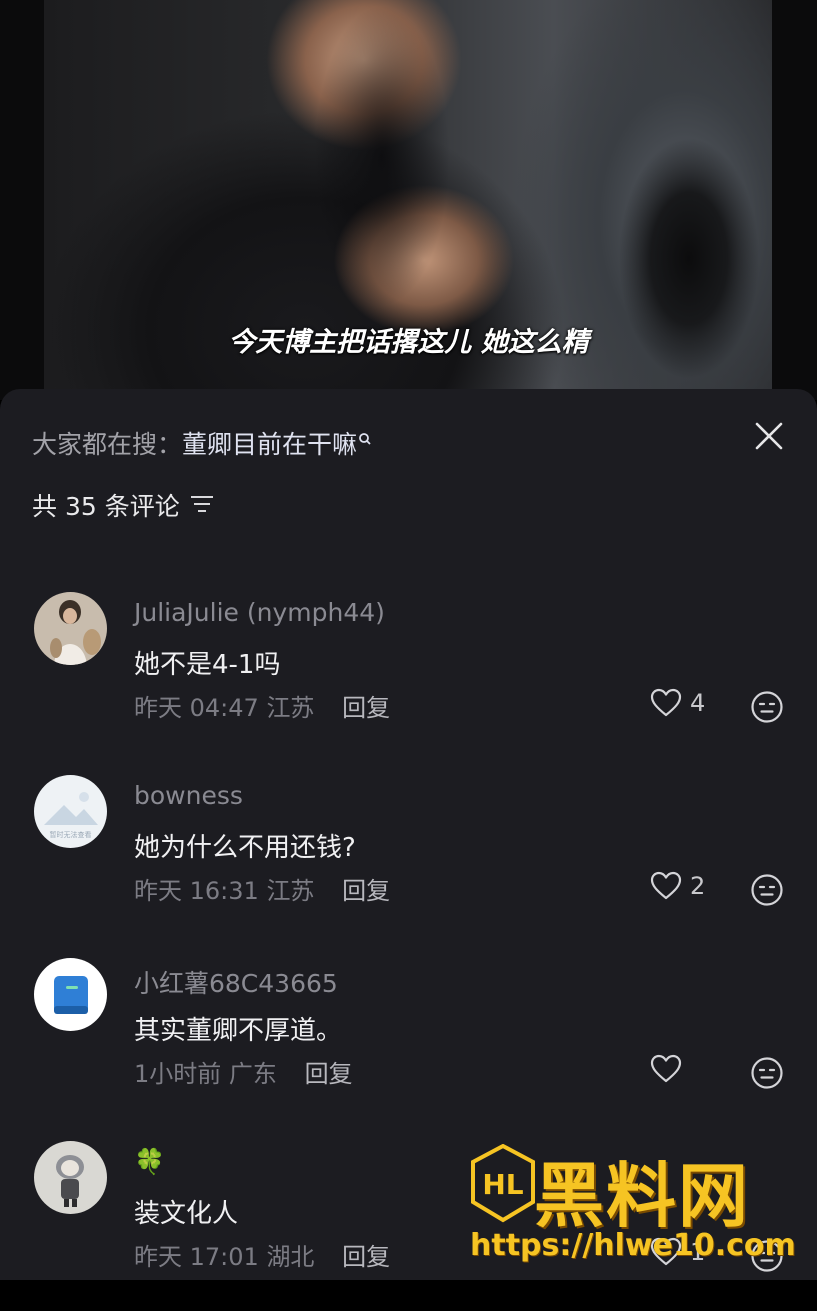  I want to click on comment-location: 广东, so click(252, 1074).